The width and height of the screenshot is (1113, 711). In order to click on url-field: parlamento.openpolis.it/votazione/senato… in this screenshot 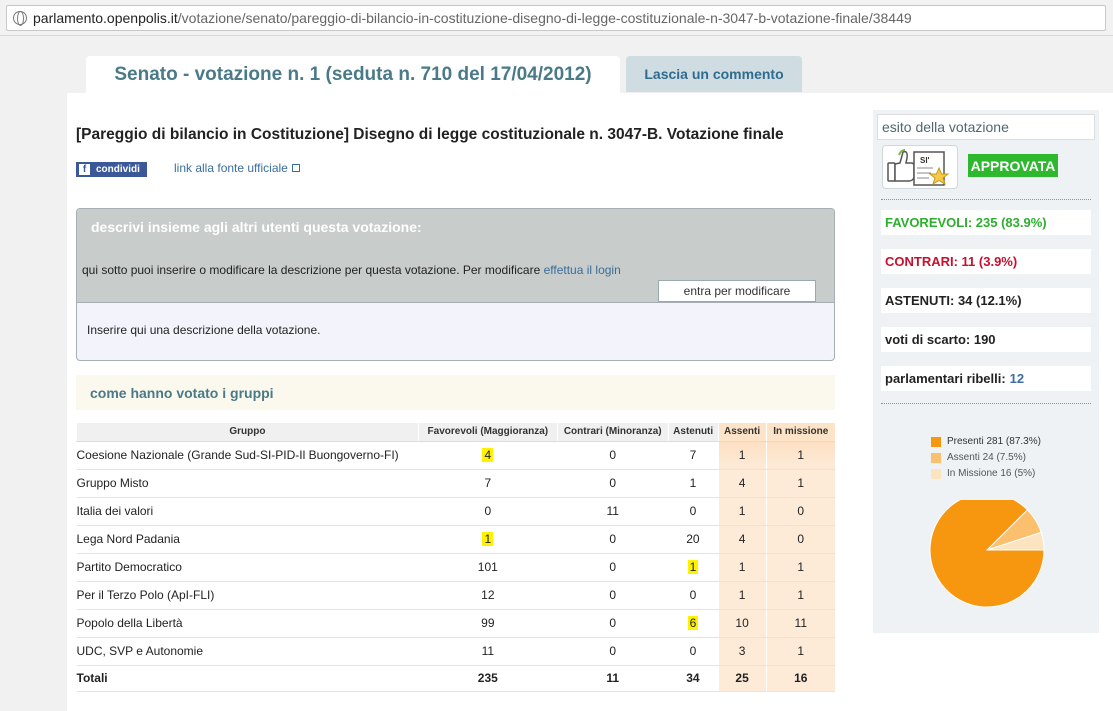, I will do `click(556, 18)`.